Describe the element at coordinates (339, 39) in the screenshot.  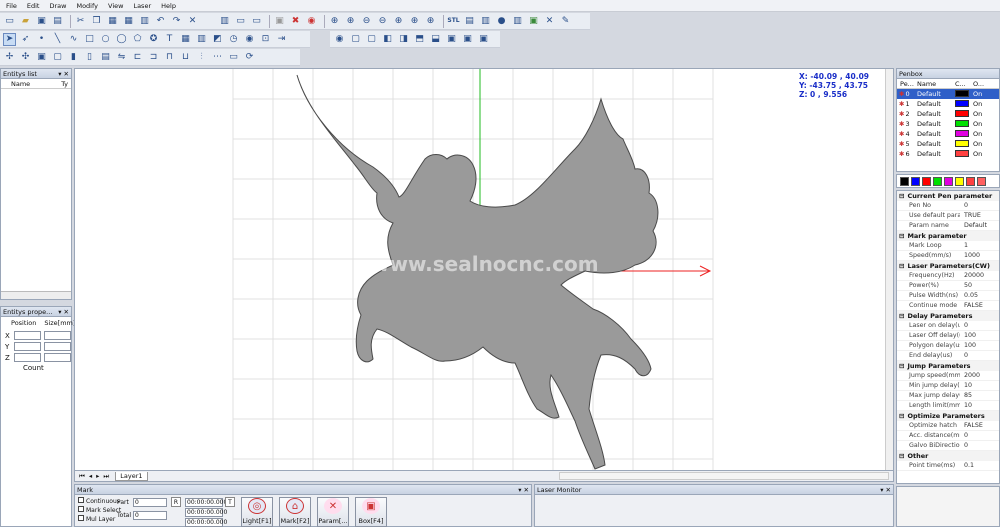
I see `view-iso-icon: ◉` at that location.